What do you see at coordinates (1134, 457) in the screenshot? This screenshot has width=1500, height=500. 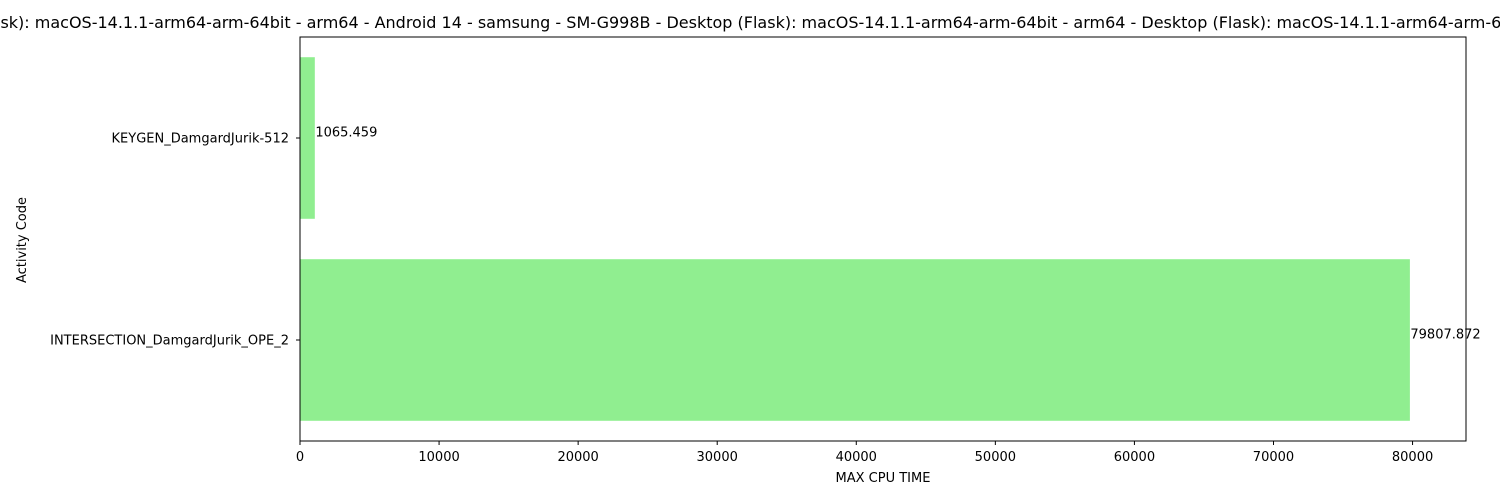 I see `x-tick-label-6: 60000` at bounding box center [1134, 457].